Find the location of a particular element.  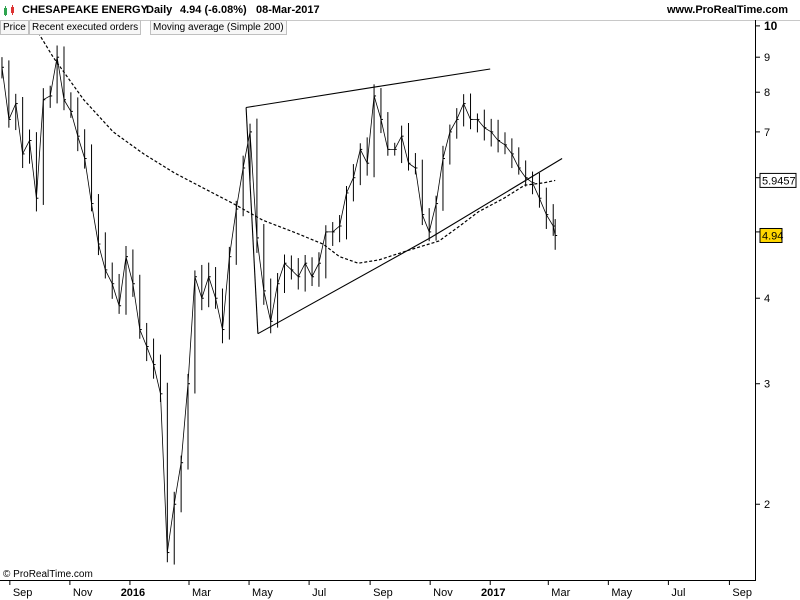

tab-price: Price is located at coordinates (14, 27).